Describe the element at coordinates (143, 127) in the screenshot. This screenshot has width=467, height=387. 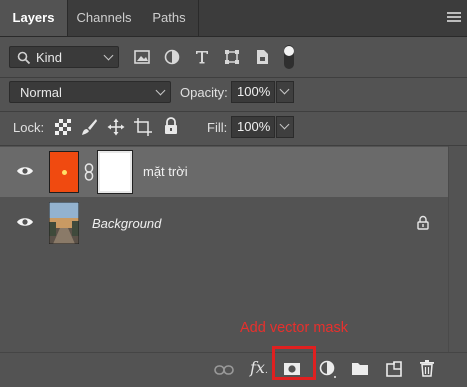
I see `lock-artboard-icon` at that location.